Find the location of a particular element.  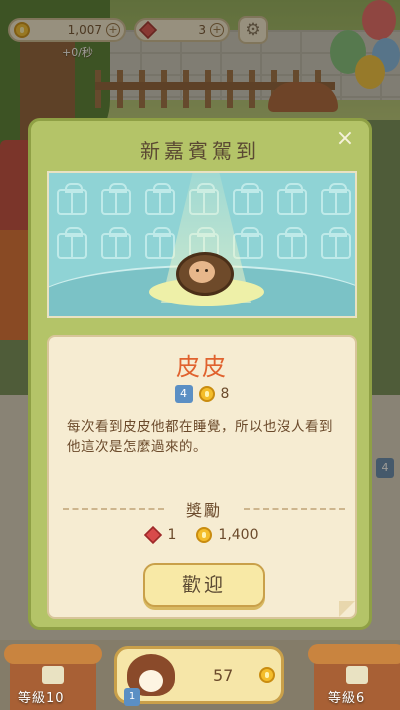

guest-stats: 4 8 is located at coordinates (202, 394).